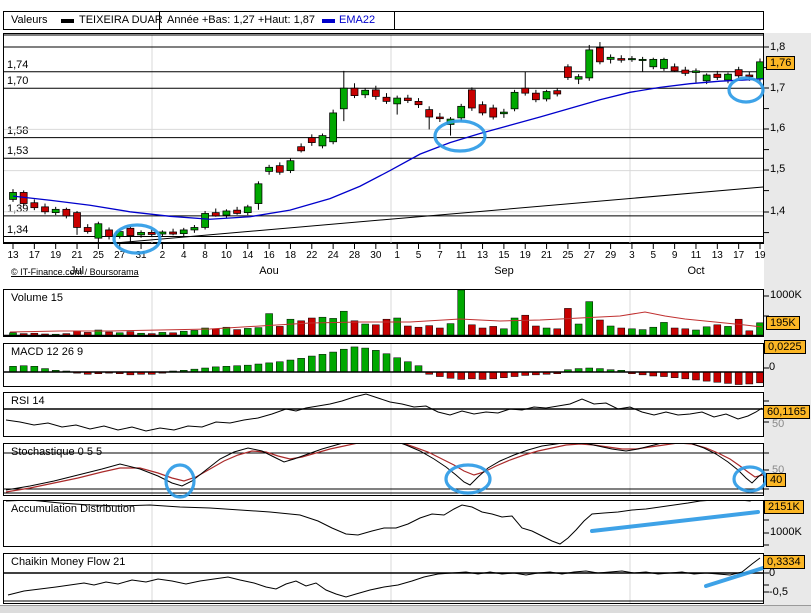 Image resolution: width=811 pixels, height=613 pixels. I want to click on rsi-panel: RSI 14, so click(383, 414).